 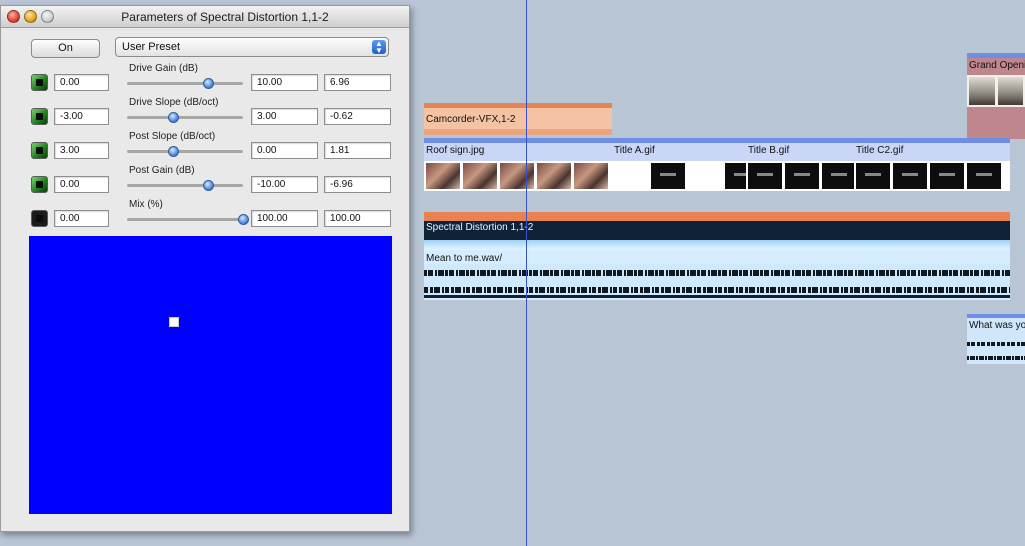 I want to click on param-value-field: -0.62, so click(x=357, y=116).